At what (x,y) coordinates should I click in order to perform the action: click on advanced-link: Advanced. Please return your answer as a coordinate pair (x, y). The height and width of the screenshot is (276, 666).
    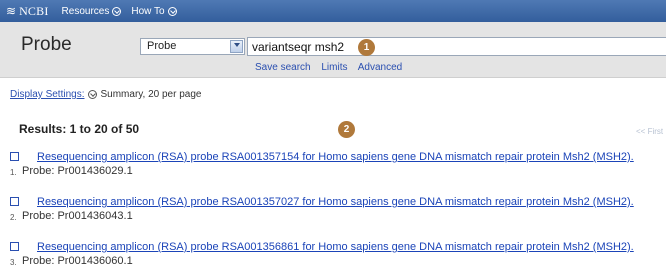
    Looking at the image, I should click on (380, 67).